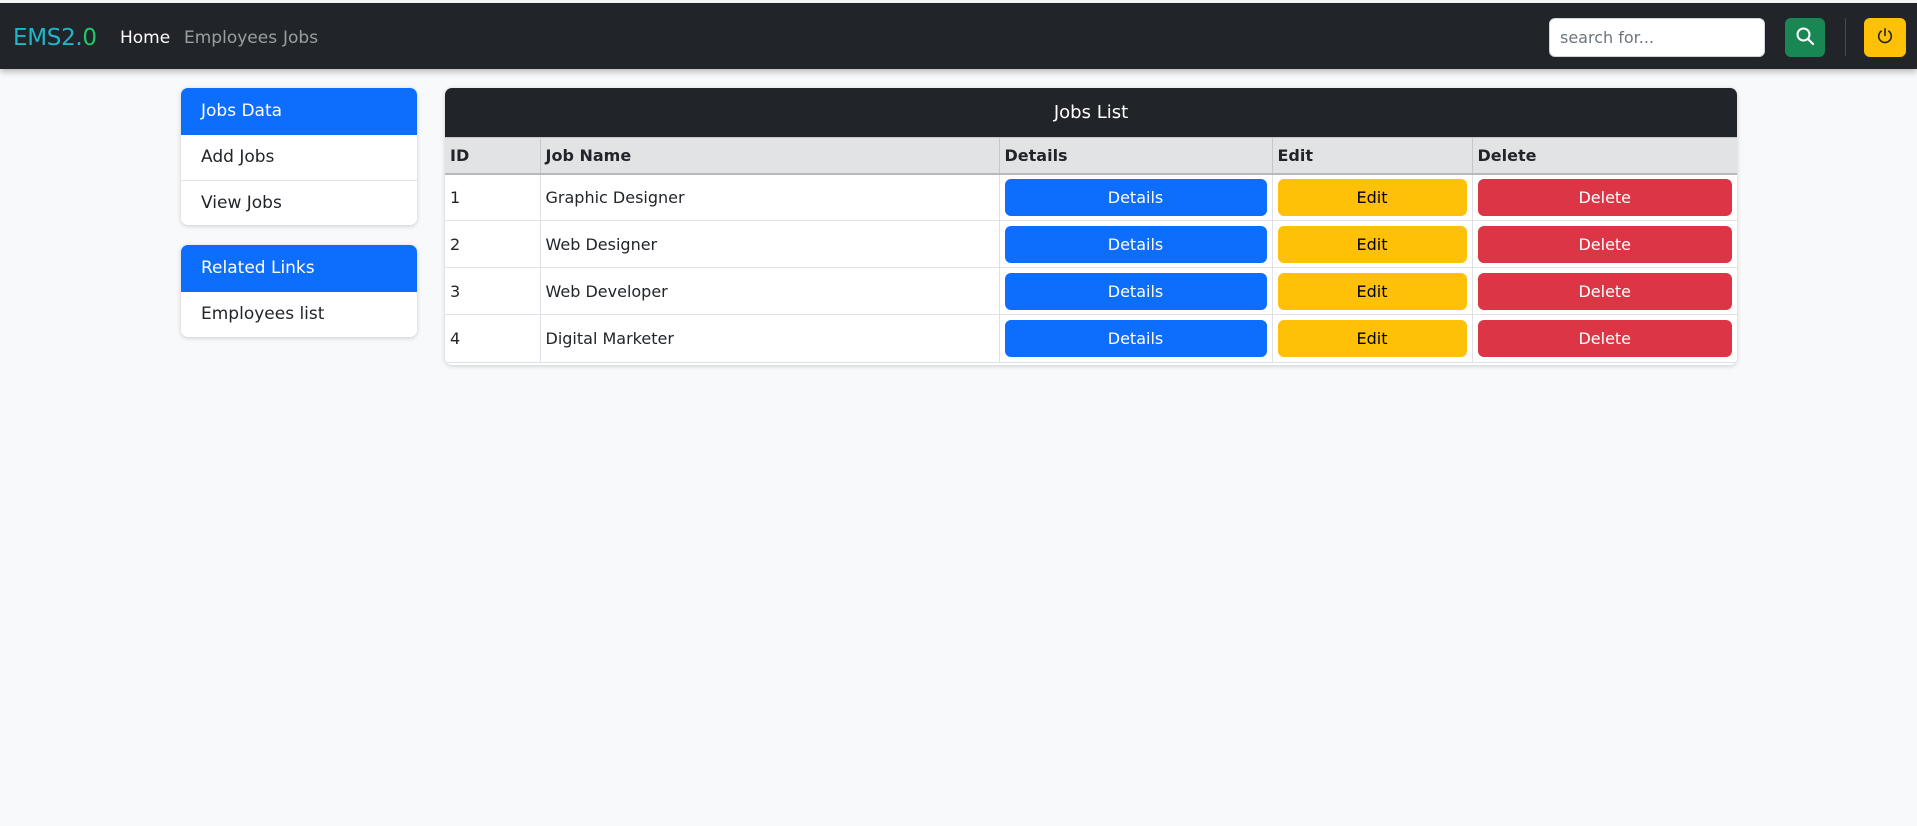 This screenshot has width=1917, height=826. I want to click on nav-link-employees: Employees, so click(230, 38).